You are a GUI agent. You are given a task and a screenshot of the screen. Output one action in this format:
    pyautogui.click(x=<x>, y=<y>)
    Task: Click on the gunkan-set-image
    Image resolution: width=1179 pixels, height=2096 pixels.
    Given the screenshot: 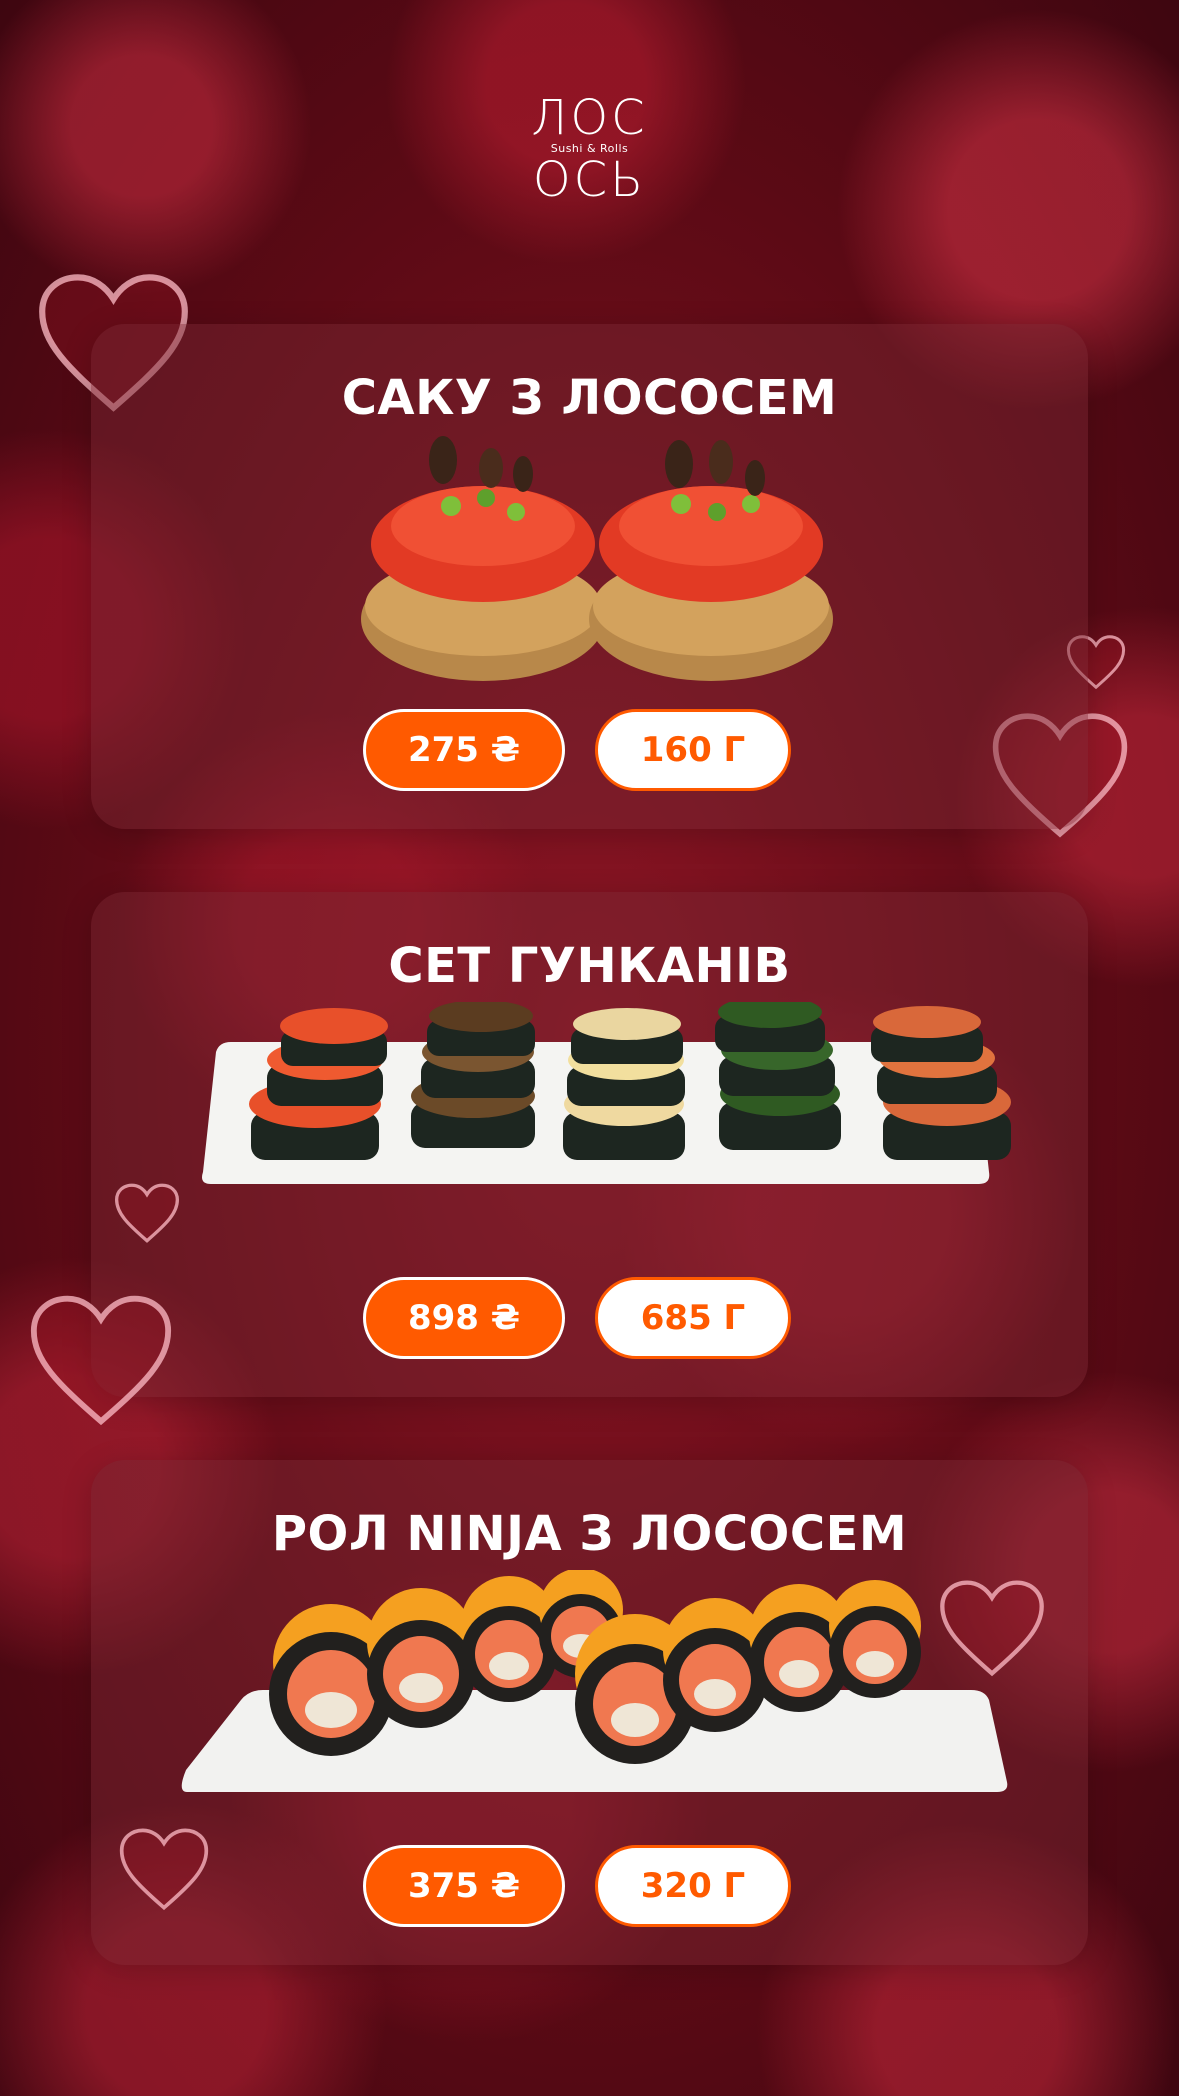 What is the action you would take?
    pyautogui.click(x=606, y=1093)
    